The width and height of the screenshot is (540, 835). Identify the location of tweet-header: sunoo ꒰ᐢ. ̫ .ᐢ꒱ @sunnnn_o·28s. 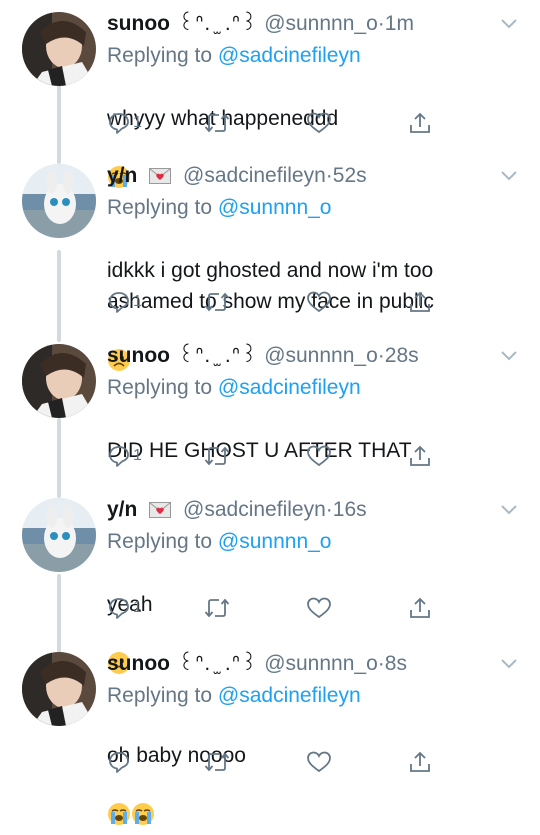
(303, 356).